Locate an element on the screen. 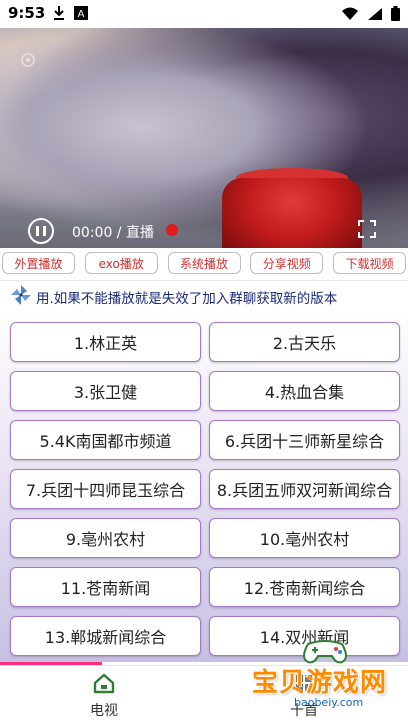 The height and width of the screenshot is (726, 408). a-badge-icon: A is located at coordinates (81, 13).